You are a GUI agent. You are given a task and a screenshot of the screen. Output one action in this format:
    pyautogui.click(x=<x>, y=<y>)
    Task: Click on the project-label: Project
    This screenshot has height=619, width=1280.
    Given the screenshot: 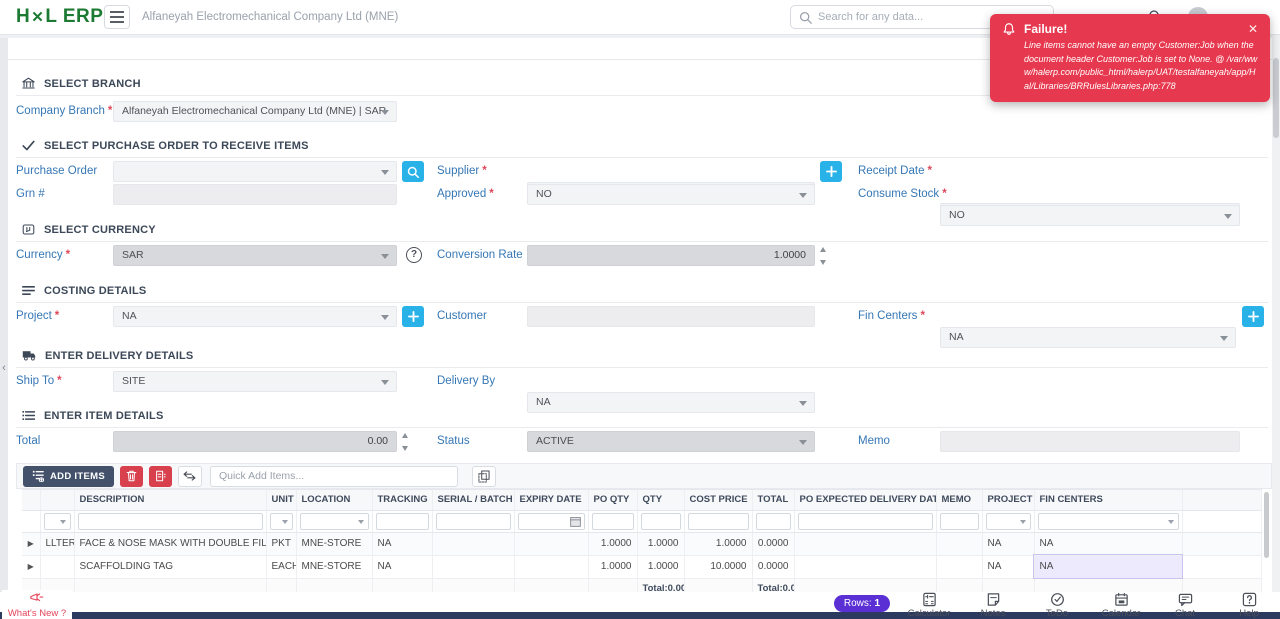 What is the action you would take?
    pyautogui.click(x=37, y=316)
    